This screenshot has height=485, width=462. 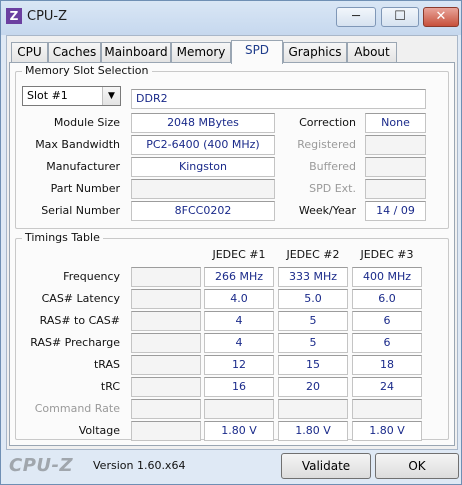 I want to click on week-year-field: 14 / 09, so click(x=395, y=211).